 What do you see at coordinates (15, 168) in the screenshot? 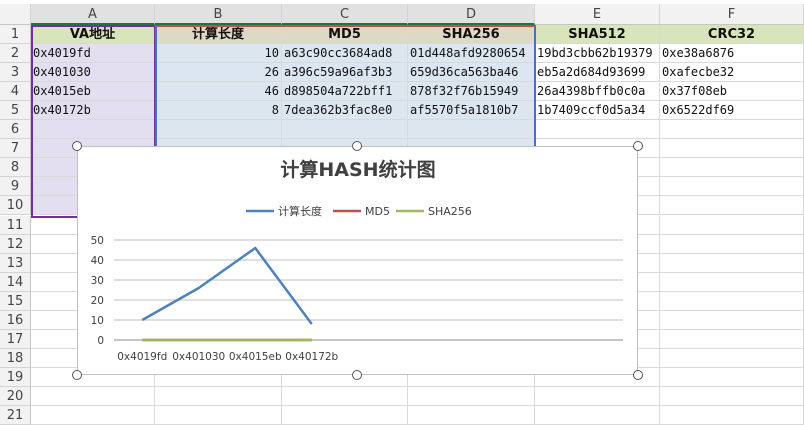
I see `row-header: 8` at bounding box center [15, 168].